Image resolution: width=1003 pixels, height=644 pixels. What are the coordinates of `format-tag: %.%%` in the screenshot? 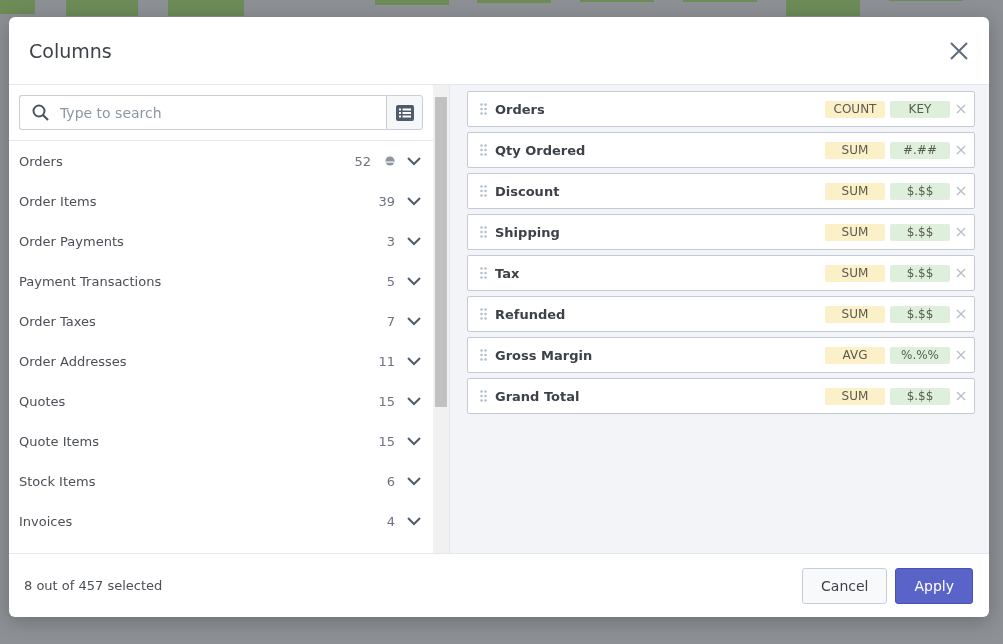 It's located at (920, 355).